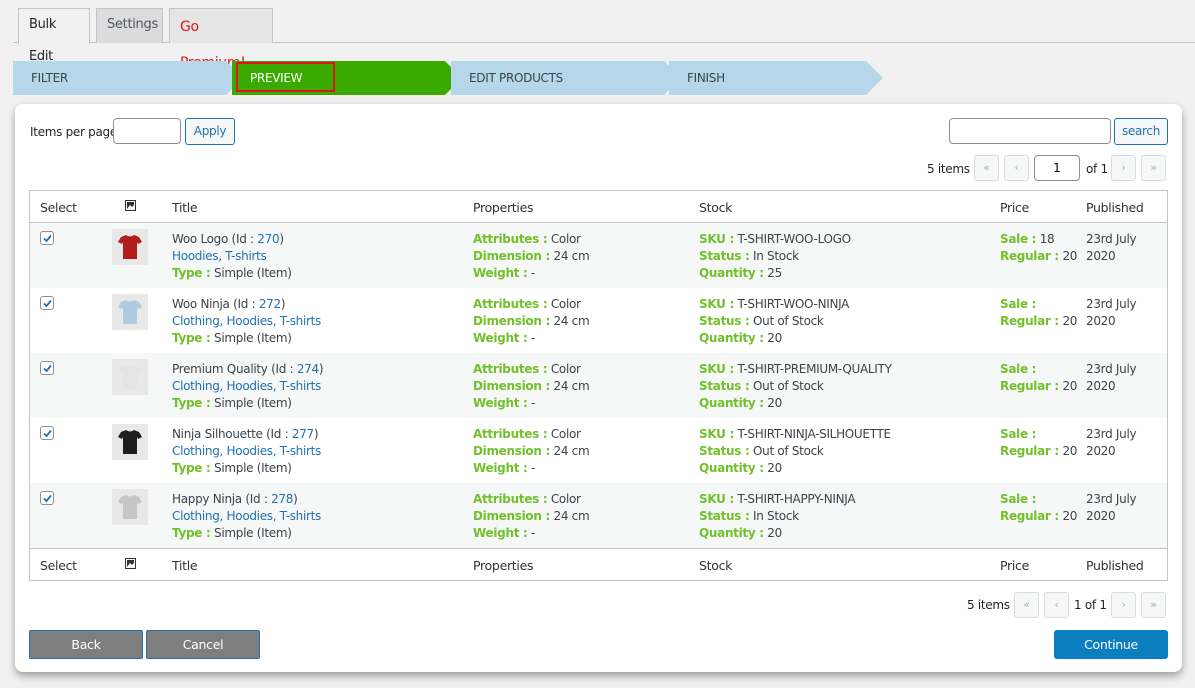 The width and height of the screenshot is (1195, 688). I want to click on last-page-button-bottom: », so click(1153, 605).